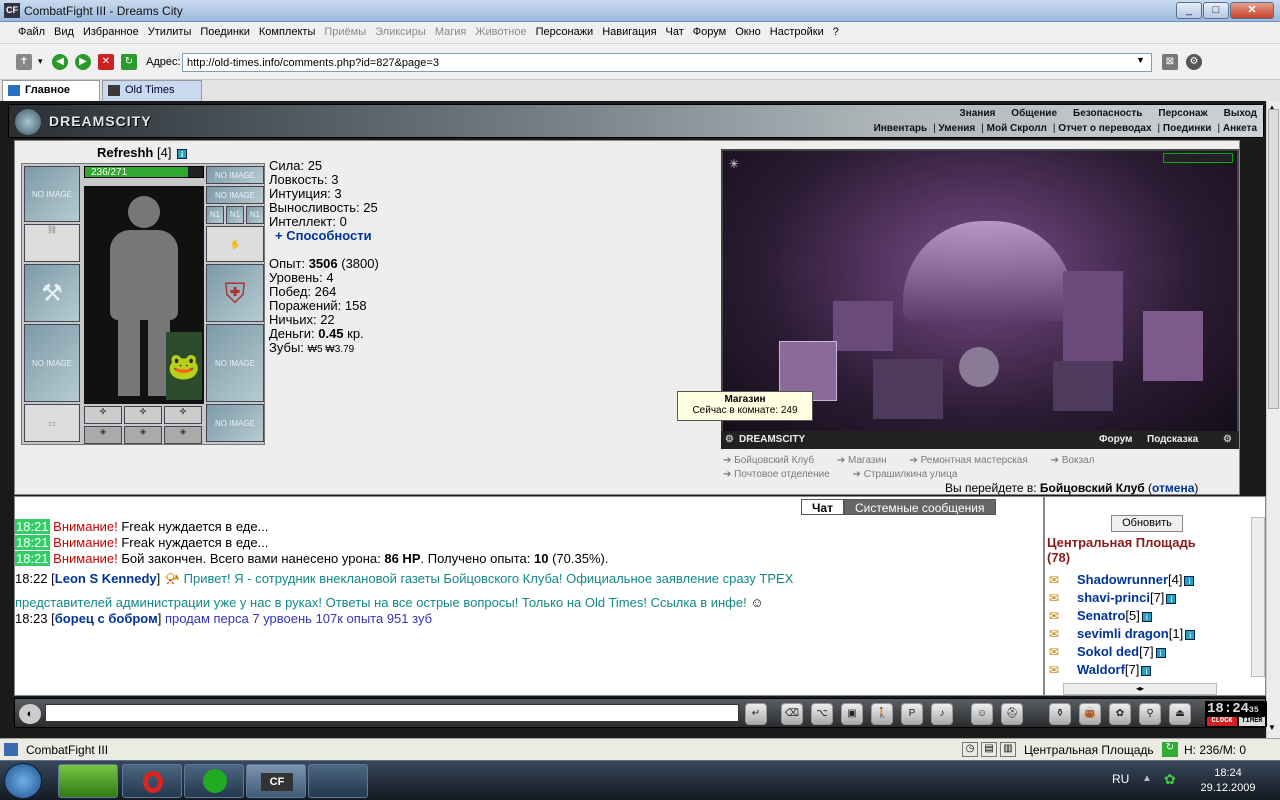 The image size is (1280, 800). I want to click on map-hint-link: Подсказка, so click(1172, 439).